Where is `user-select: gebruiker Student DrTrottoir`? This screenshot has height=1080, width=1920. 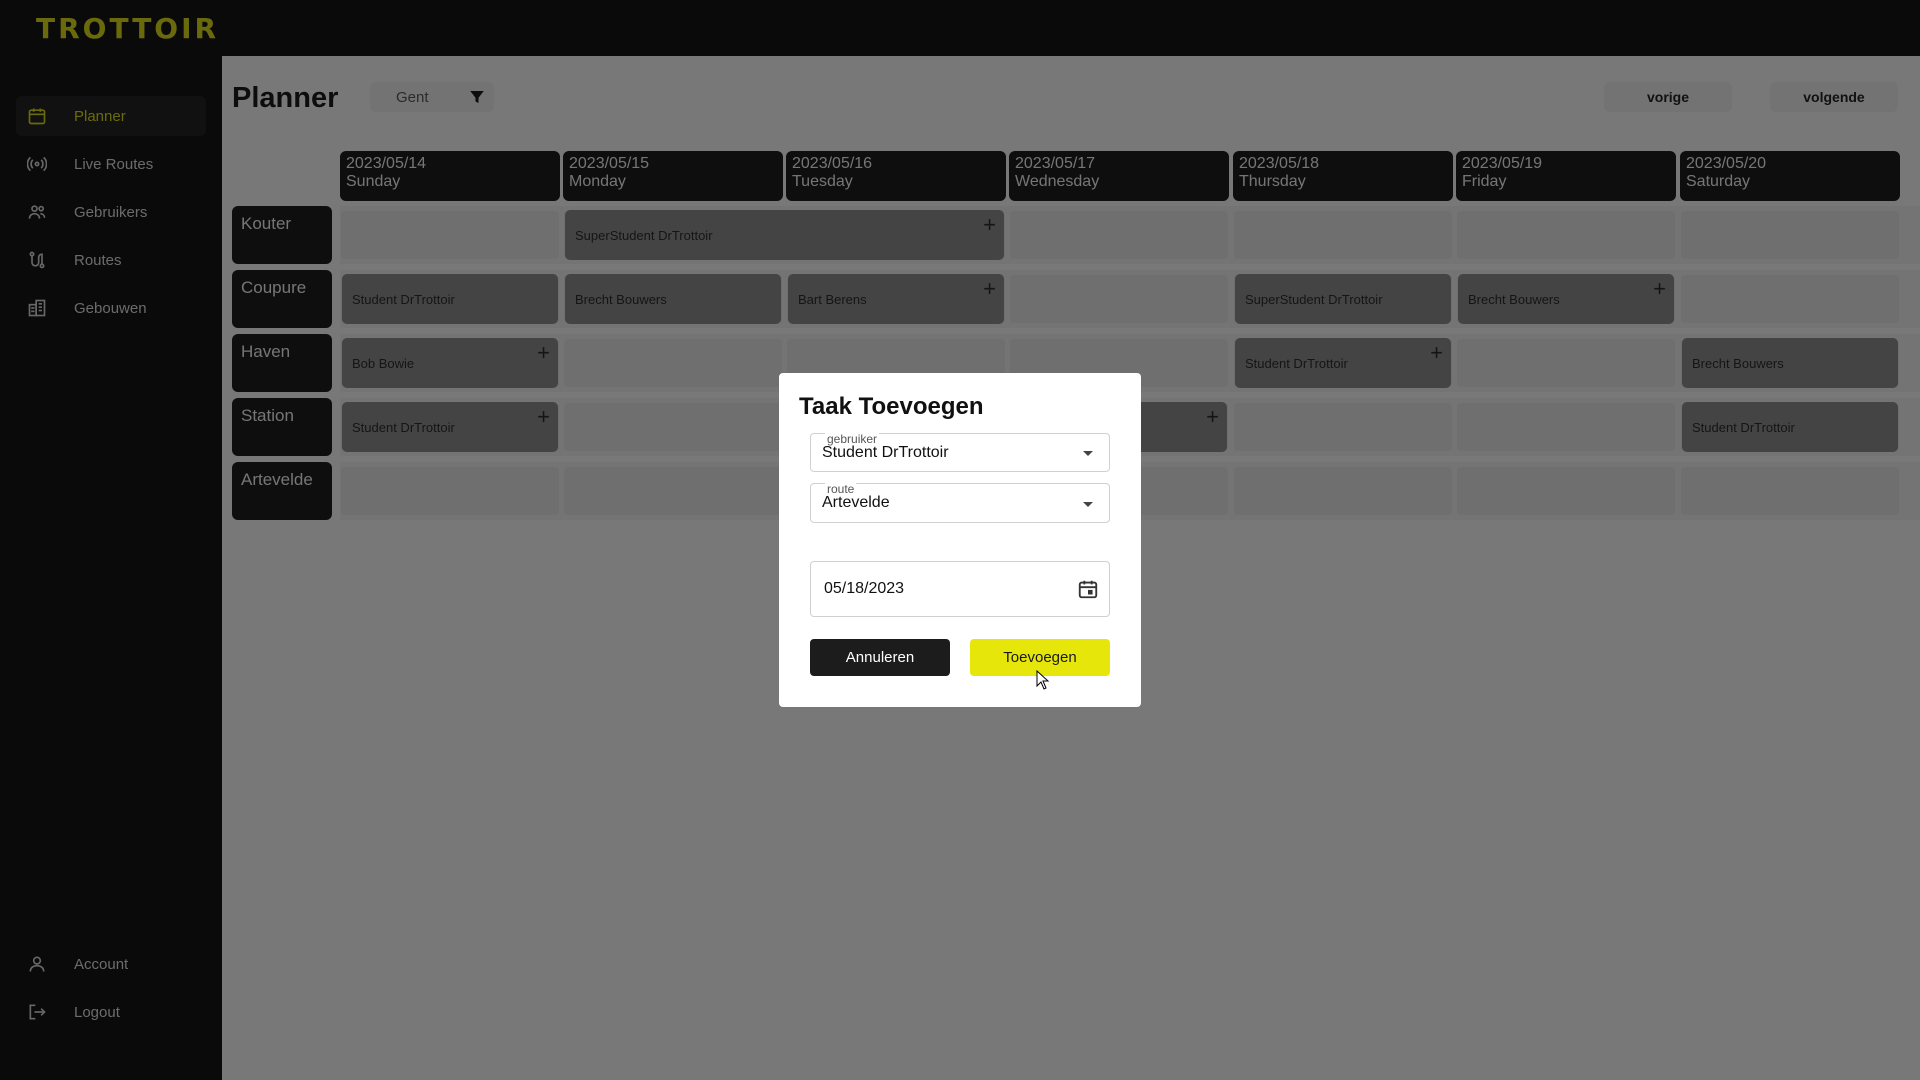
user-select: gebruiker Student DrTrottoir is located at coordinates (960, 452).